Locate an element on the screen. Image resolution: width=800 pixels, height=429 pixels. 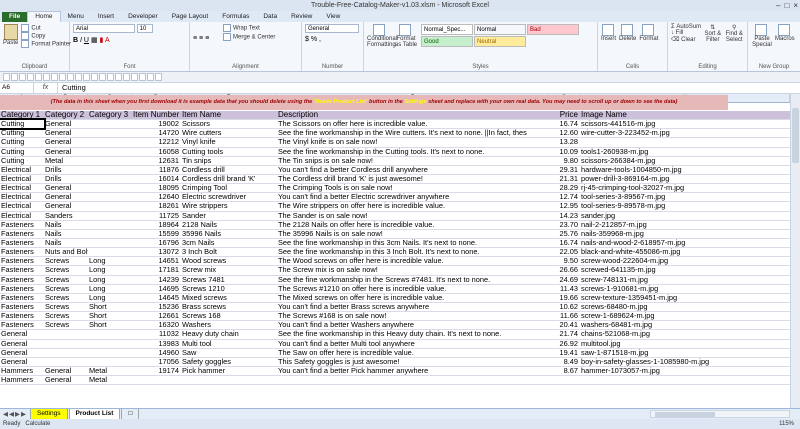
cell: 11876 is located at coordinates (156, 170).